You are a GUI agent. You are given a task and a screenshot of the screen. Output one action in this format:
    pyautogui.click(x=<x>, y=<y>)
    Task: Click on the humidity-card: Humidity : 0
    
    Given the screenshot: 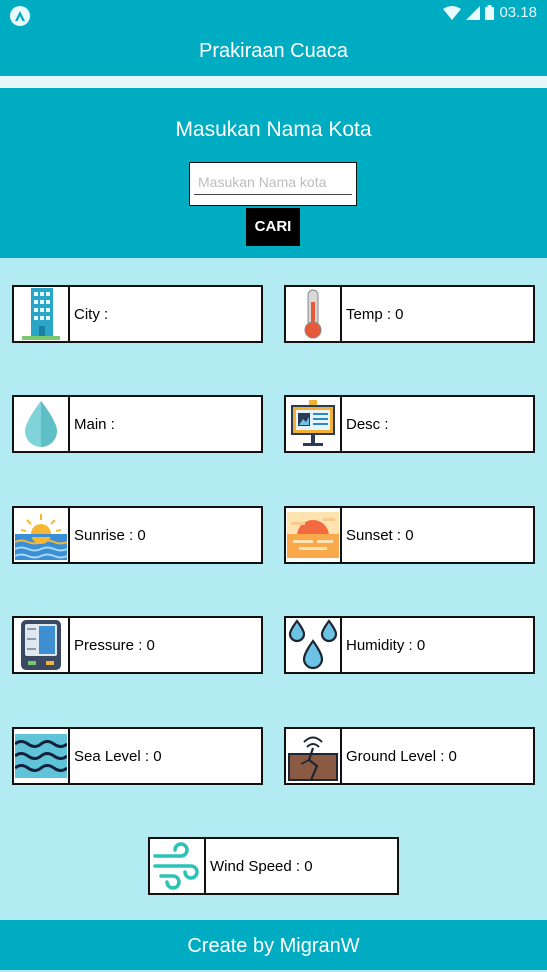 What is the action you would take?
    pyautogui.click(x=409, y=645)
    